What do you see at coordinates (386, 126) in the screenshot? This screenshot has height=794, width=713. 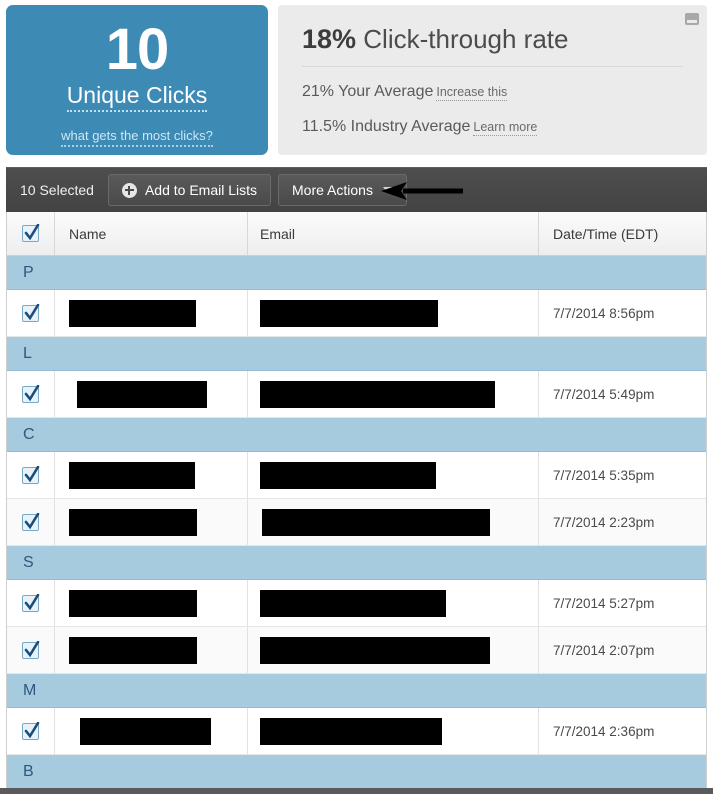 I see `industry-average-value: 11.5% Industry Average` at bounding box center [386, 126].